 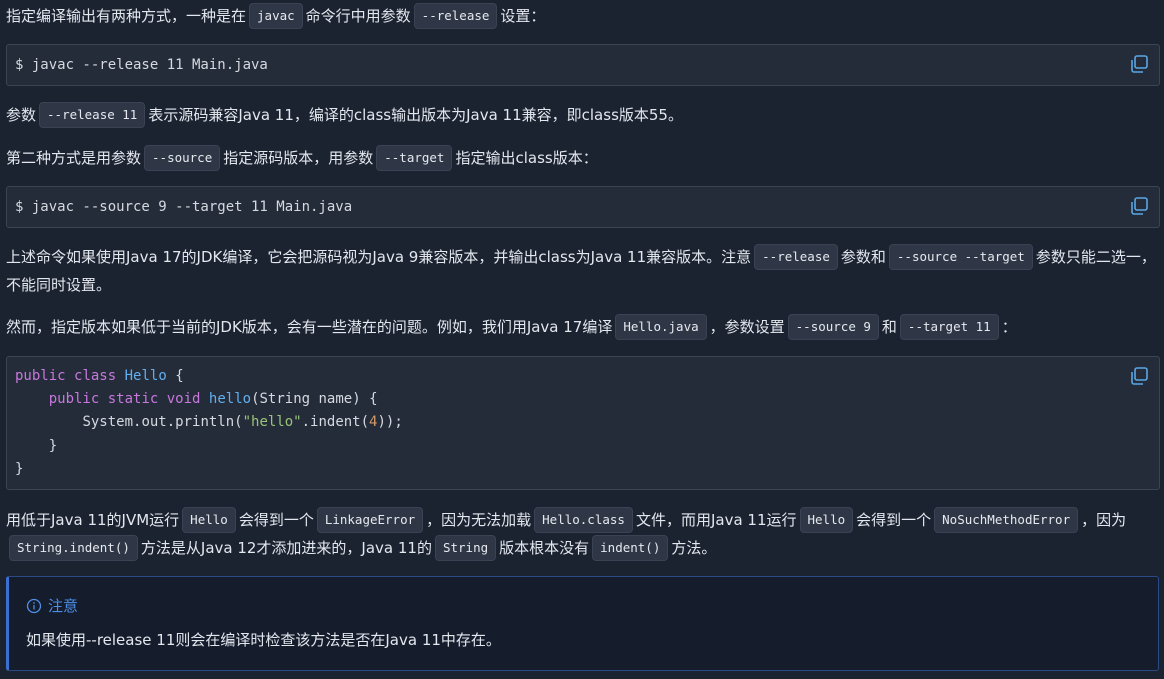 What do you see at coordinates (184, 207) in the screenshot?
I see `code-line: $ javac --source 9 --target 11 Main.java` at bounding box center [184, 207].